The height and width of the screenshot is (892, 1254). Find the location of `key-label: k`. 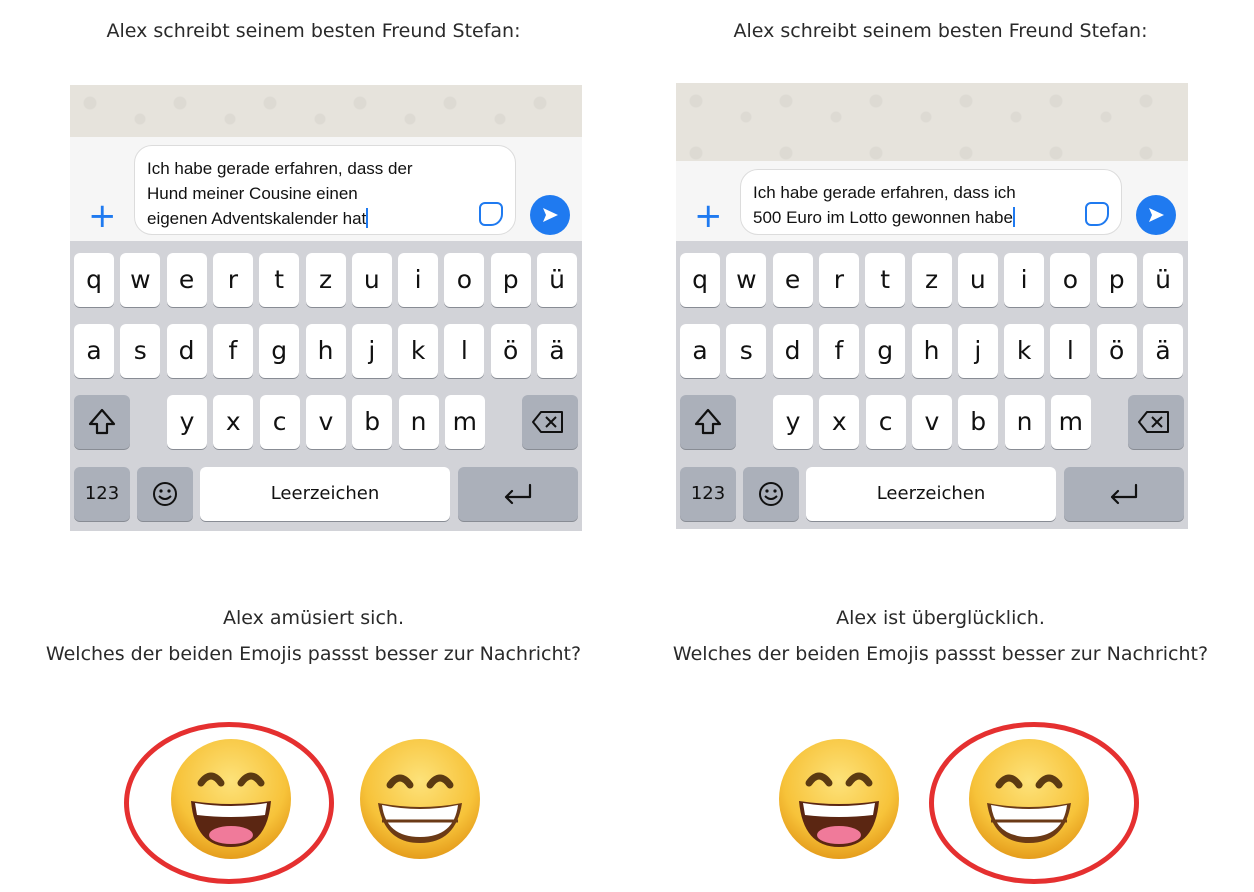

key-label: k is located at coordinates (418, 350).